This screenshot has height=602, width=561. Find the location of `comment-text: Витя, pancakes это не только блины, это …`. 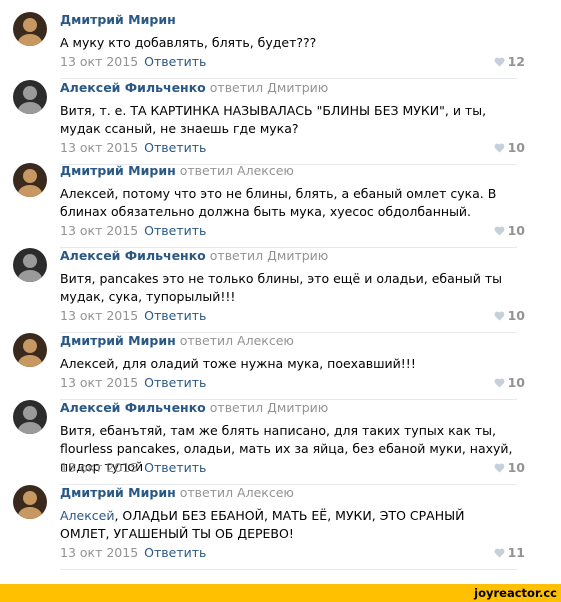

comment-text: Витя, pancakes это не только блины, это … is located at coordinates (287, 288).